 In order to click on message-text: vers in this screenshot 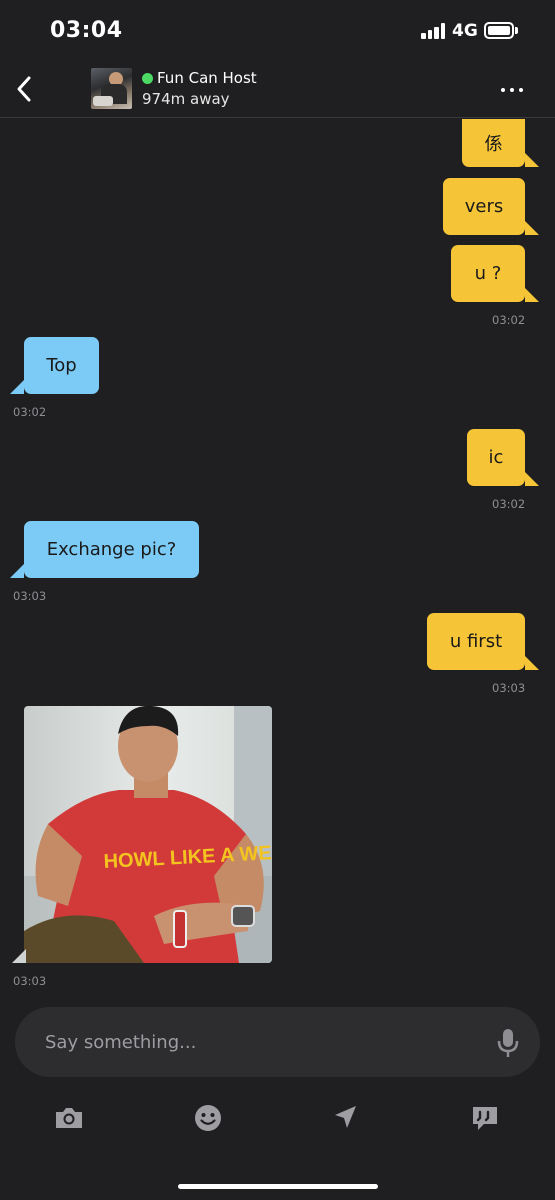, I will do `click(484, 206)`.